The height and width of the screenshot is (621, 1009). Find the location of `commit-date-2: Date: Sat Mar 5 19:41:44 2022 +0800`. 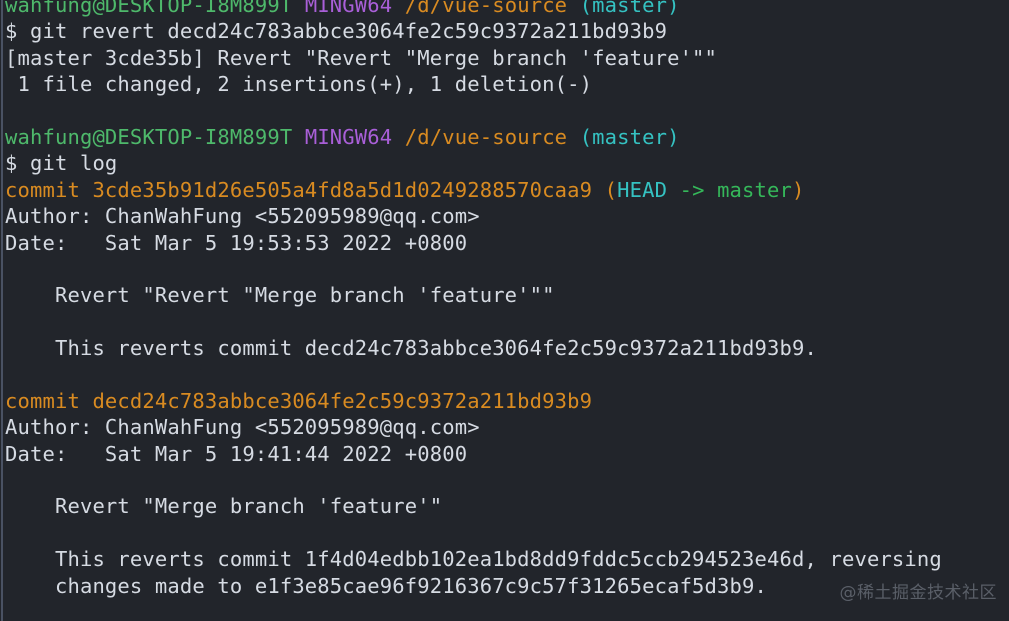

commit-date-2: Date: Sat Mar 5 19:41:44 2022 +0800 is located at coordinates (504, 454).